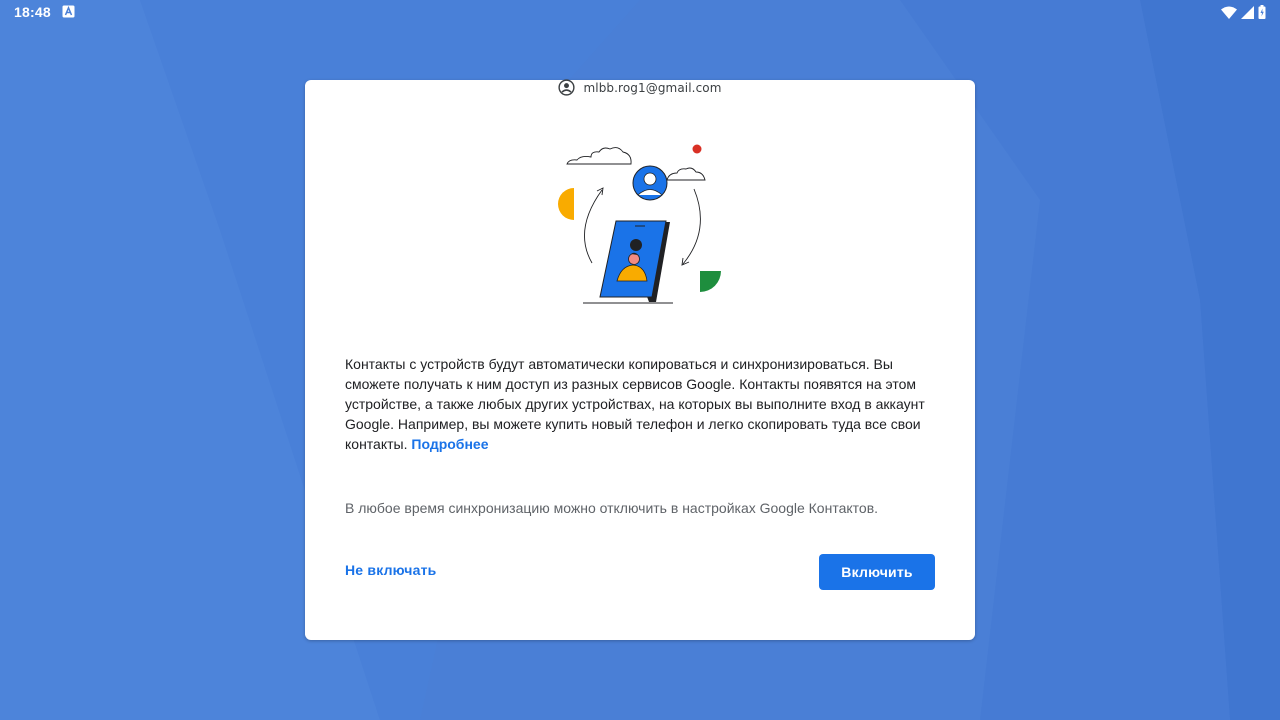  What do you see at coordinates (1247, 12) in the screenshot?
I see `cellular-signal-icon` at bounding box center [1247, 12].